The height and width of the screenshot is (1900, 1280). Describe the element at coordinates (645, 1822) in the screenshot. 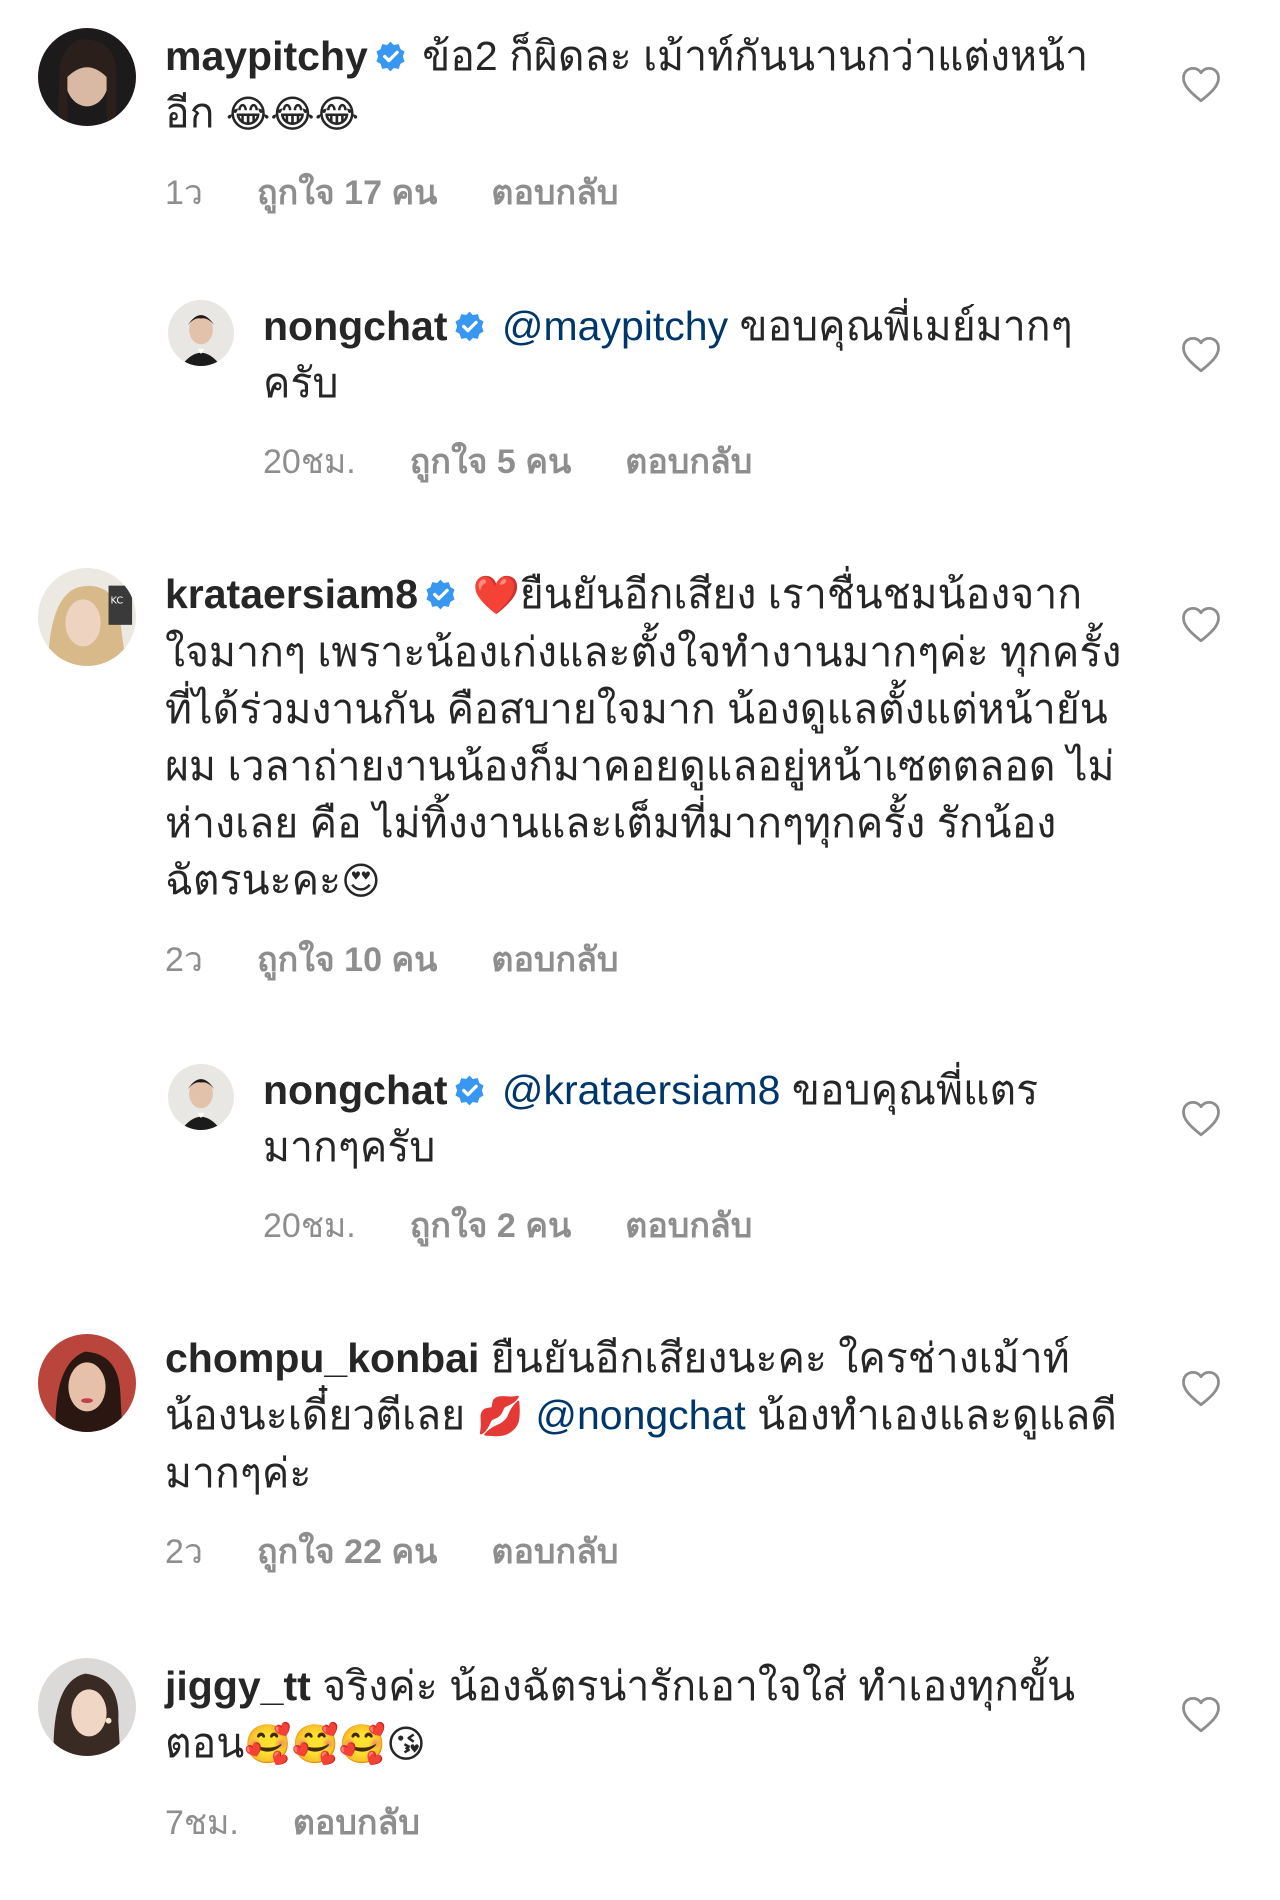

I see `comment-meta: 7ชม. ตอบกลับ` at that location.